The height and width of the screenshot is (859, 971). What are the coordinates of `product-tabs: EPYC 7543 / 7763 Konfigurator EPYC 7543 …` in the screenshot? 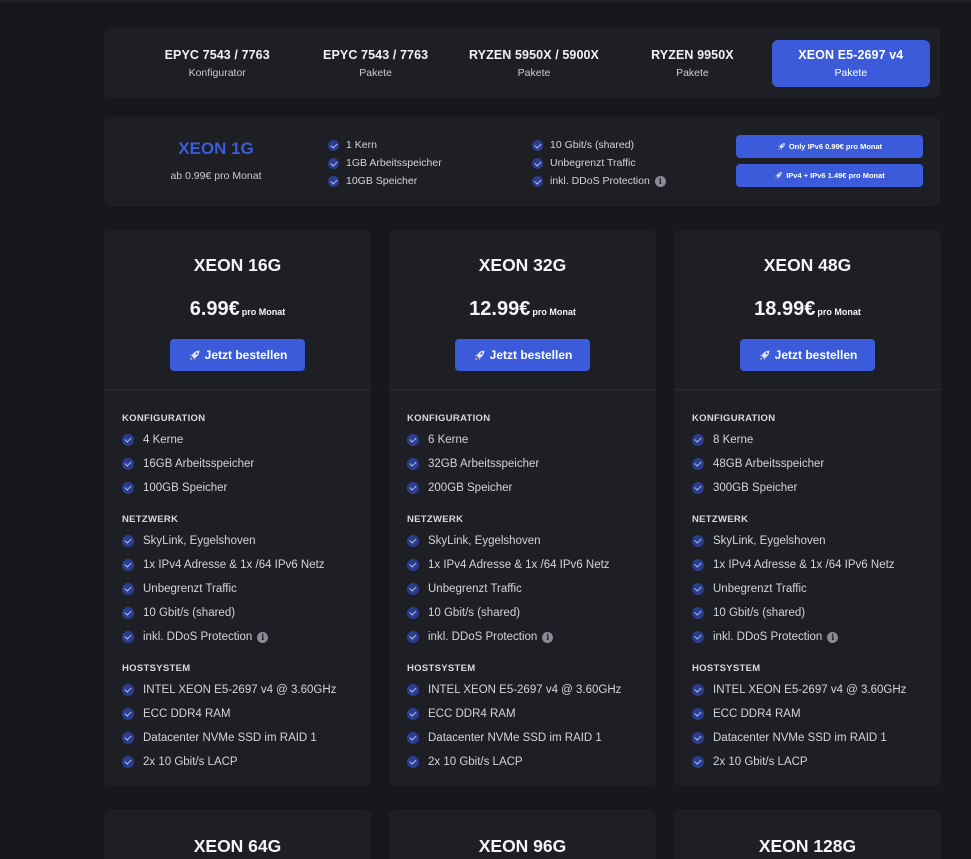 It's located at (522, 63).